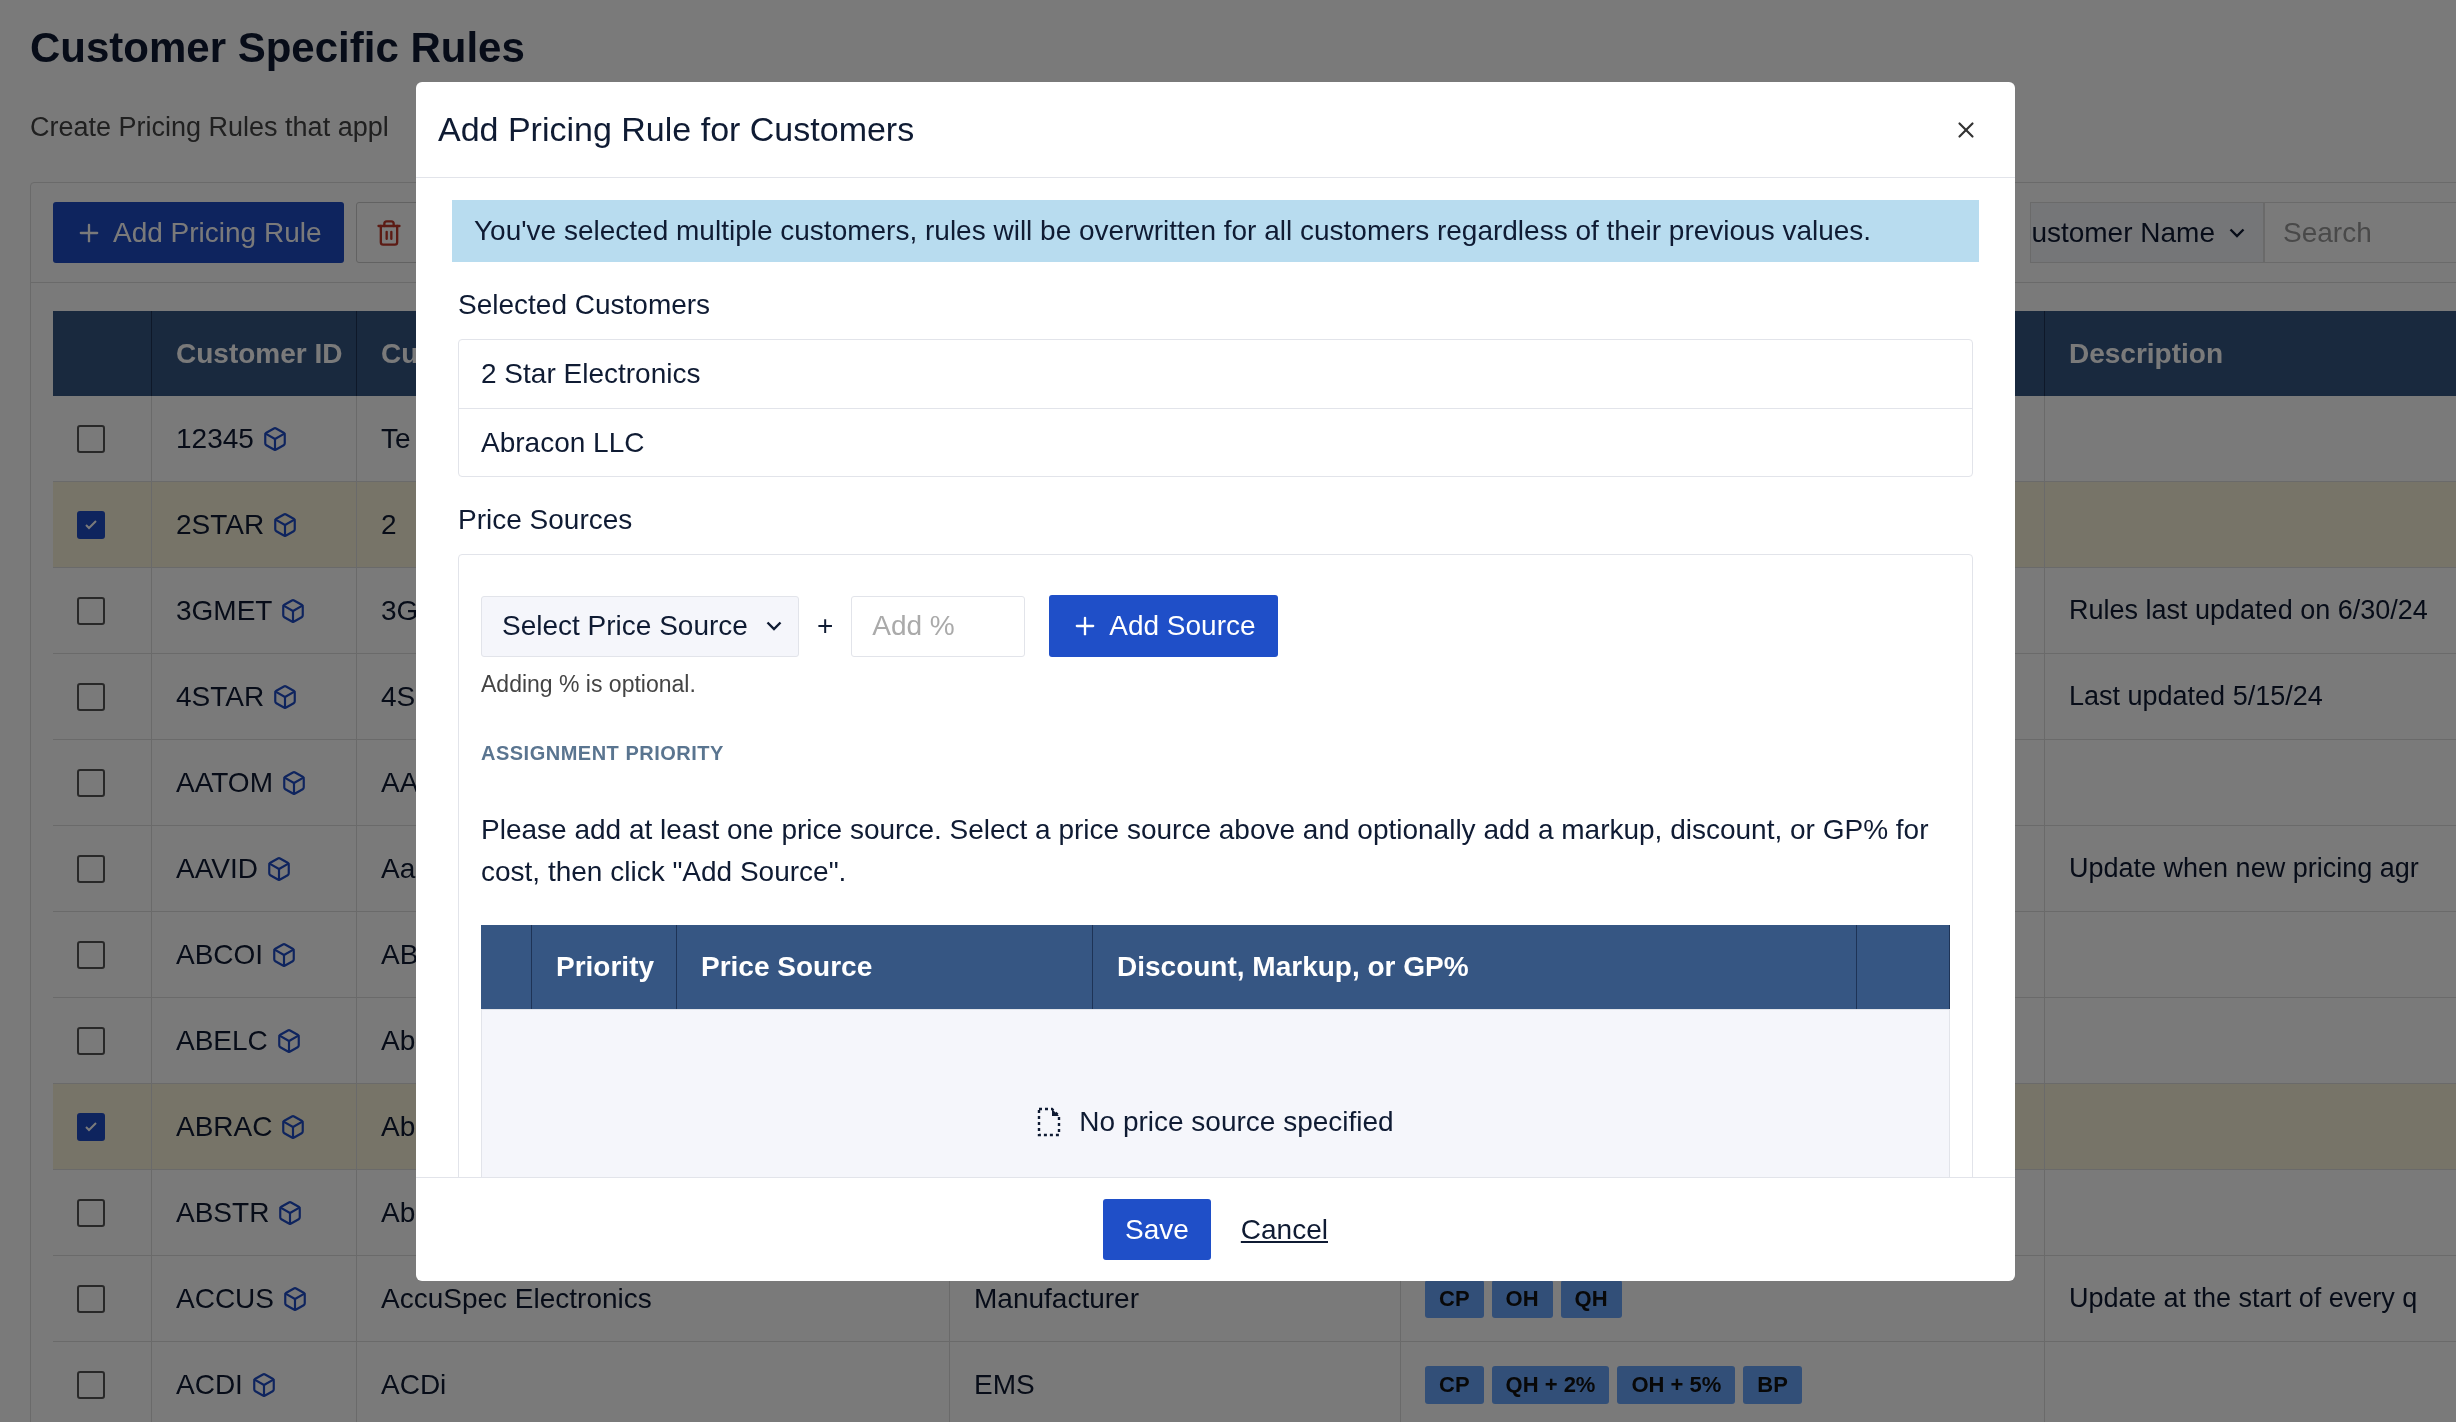  Describe the element at coordinates (1049, 1122) in the screenshot. I see `empty-file-icon` at that location.